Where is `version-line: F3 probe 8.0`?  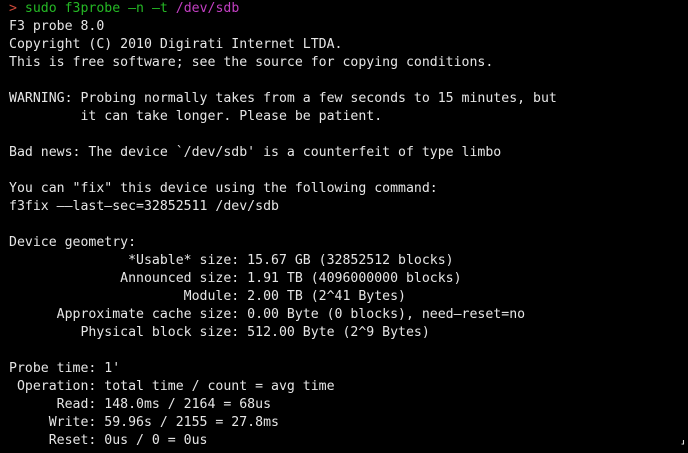
version-line: F3 probe 8.0 is located at coordinates (57, 26).